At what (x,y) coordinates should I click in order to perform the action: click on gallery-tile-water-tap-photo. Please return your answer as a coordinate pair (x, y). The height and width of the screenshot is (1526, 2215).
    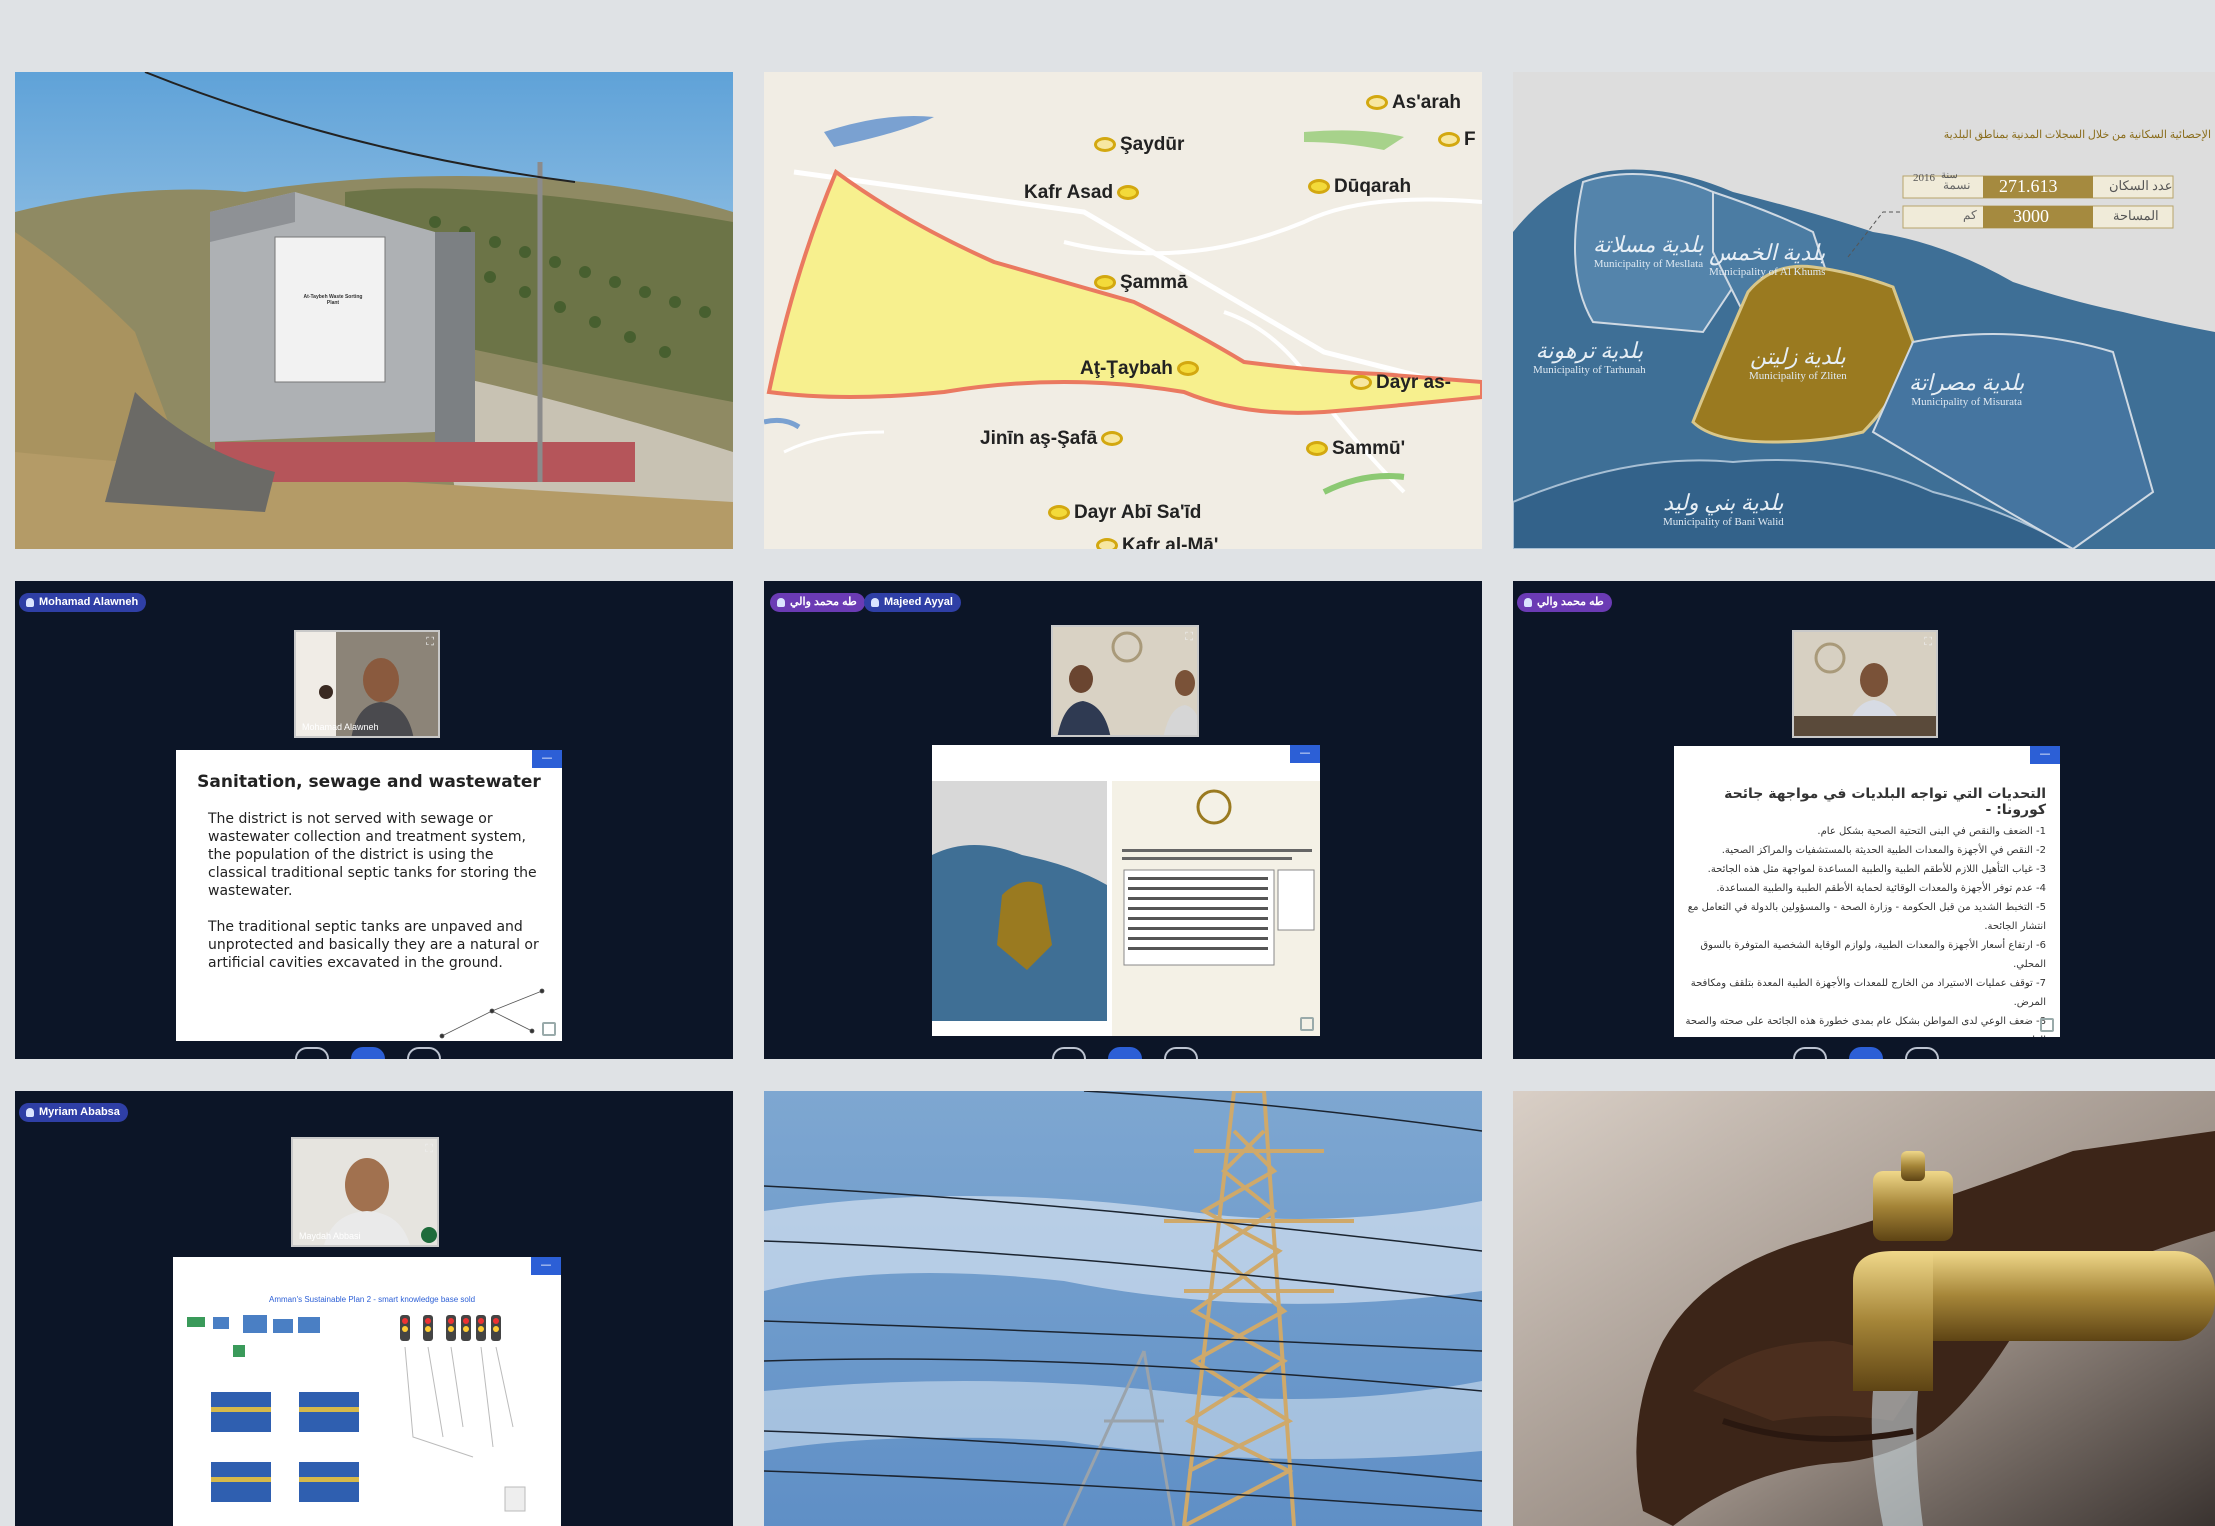
    Looking at the image, I should click on (1864, 1308).